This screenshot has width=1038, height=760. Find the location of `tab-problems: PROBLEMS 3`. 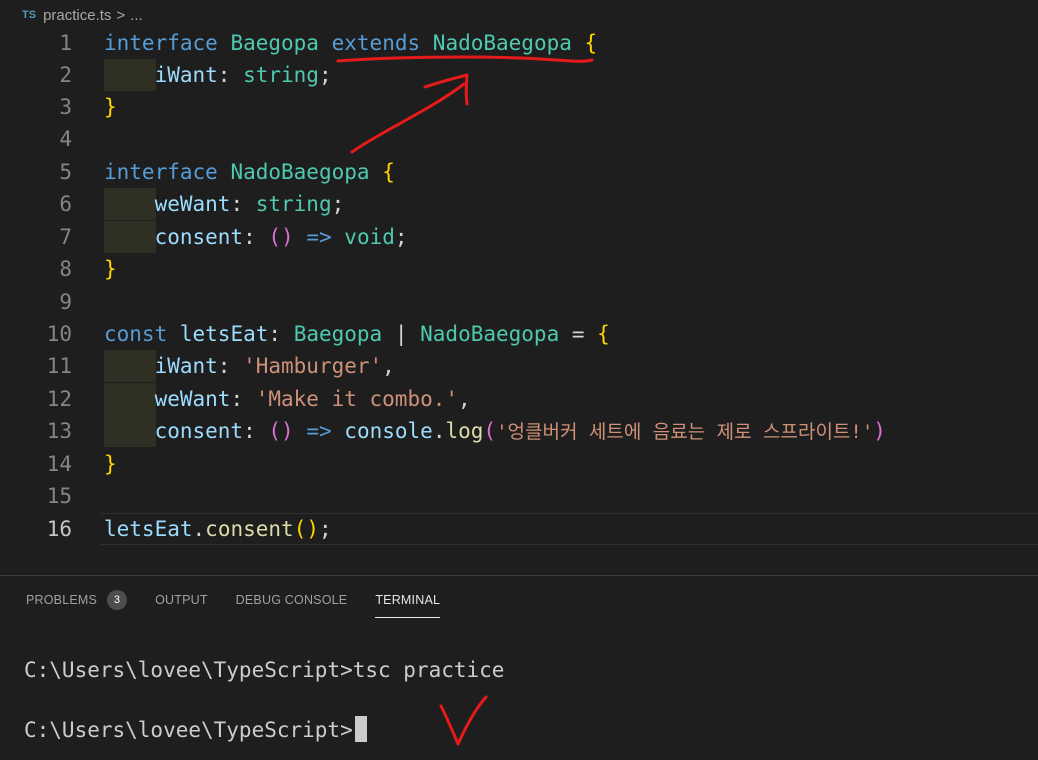

tab-problems: PROBLEMS 3 is located at coordinates (77, 604).